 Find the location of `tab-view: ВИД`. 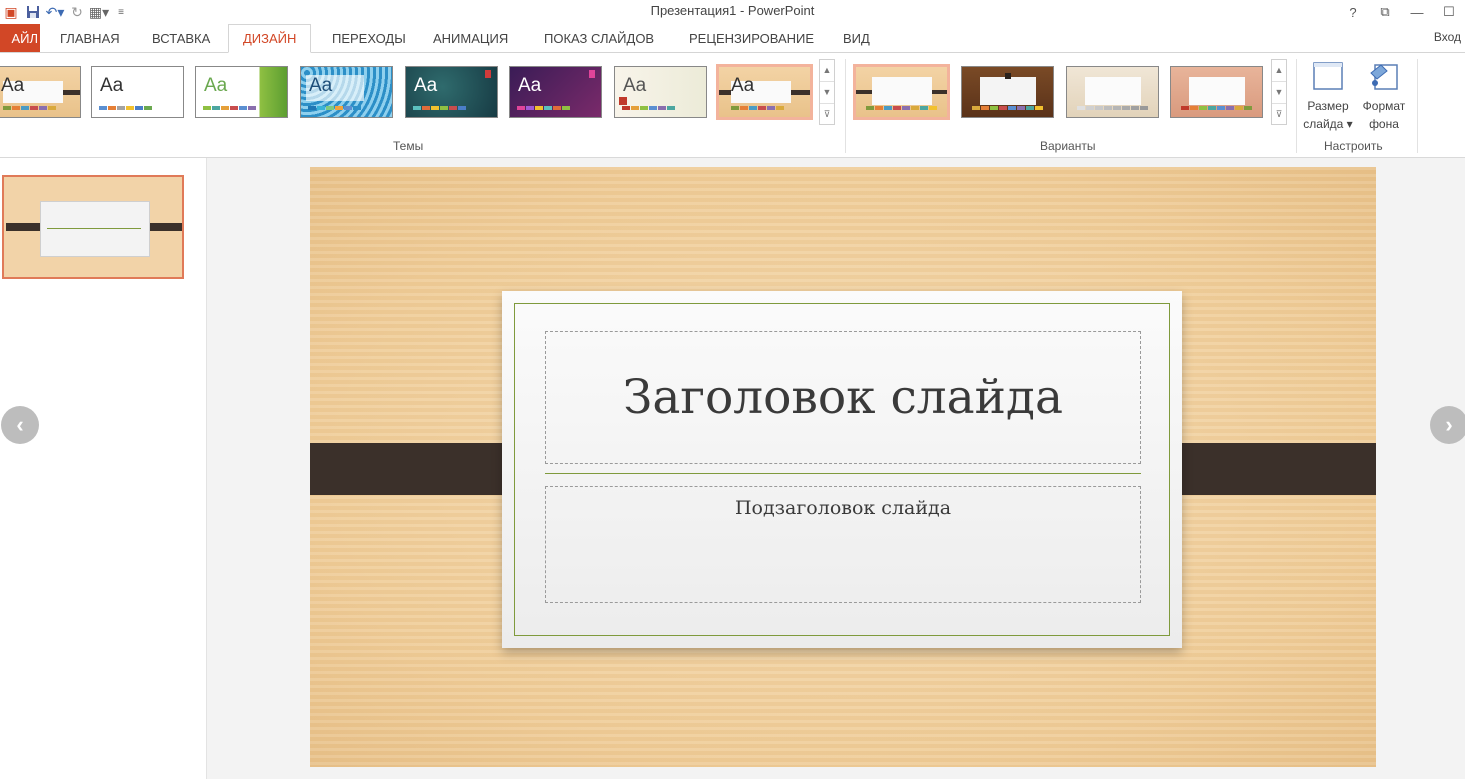

tab-view: ВИД is located at coordinates (856, 38).